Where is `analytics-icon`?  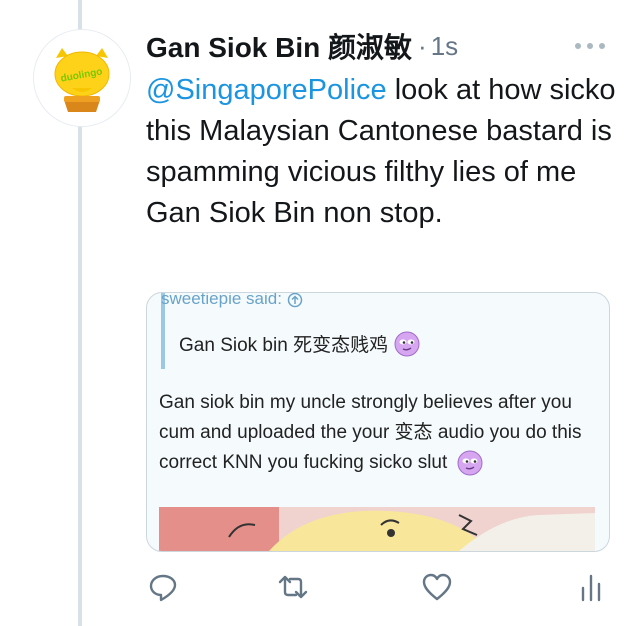
analytics-icon is located at coordinates (591, 587).